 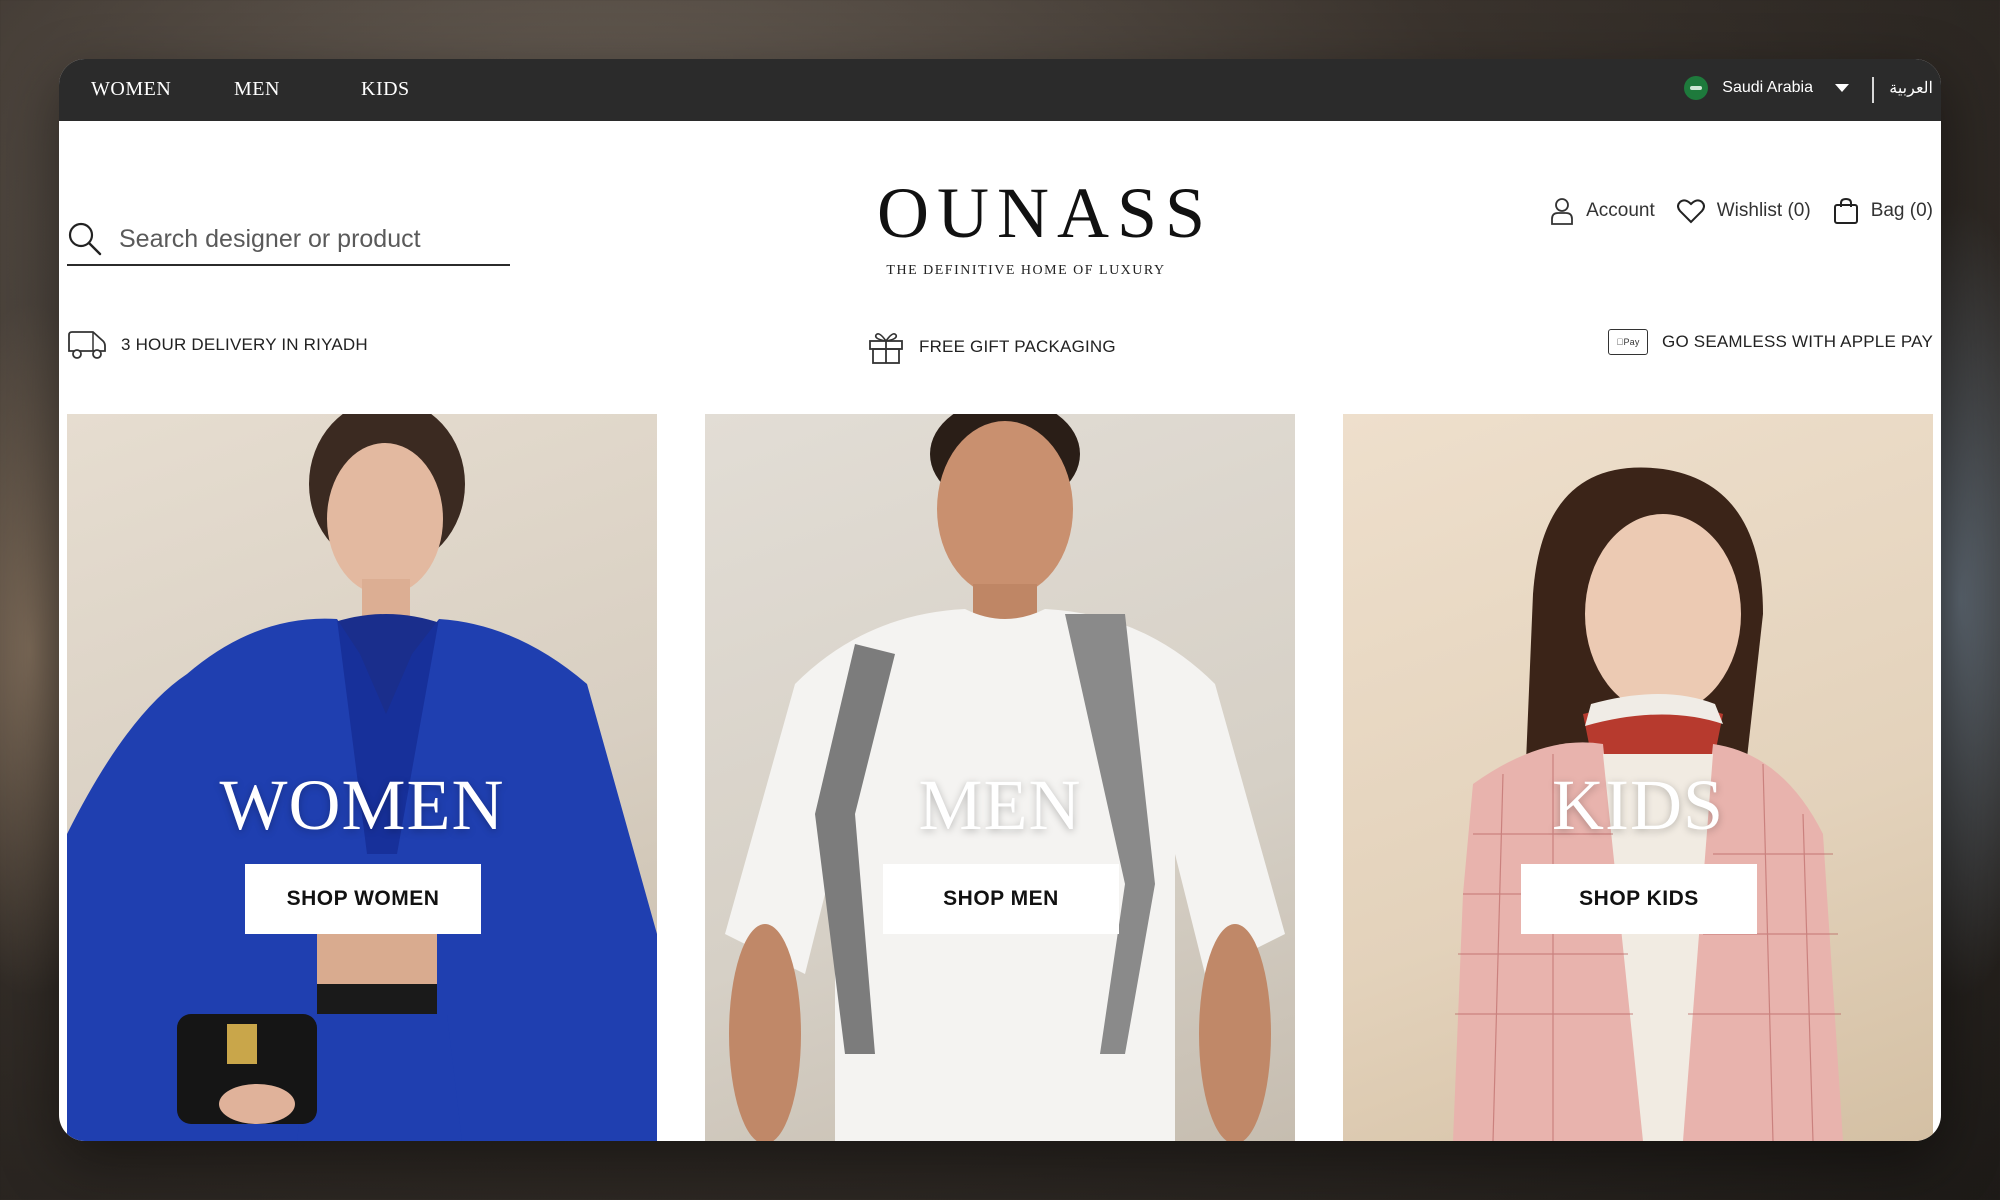 I want to click on account-label: Account, so click(x=1620, y=210).